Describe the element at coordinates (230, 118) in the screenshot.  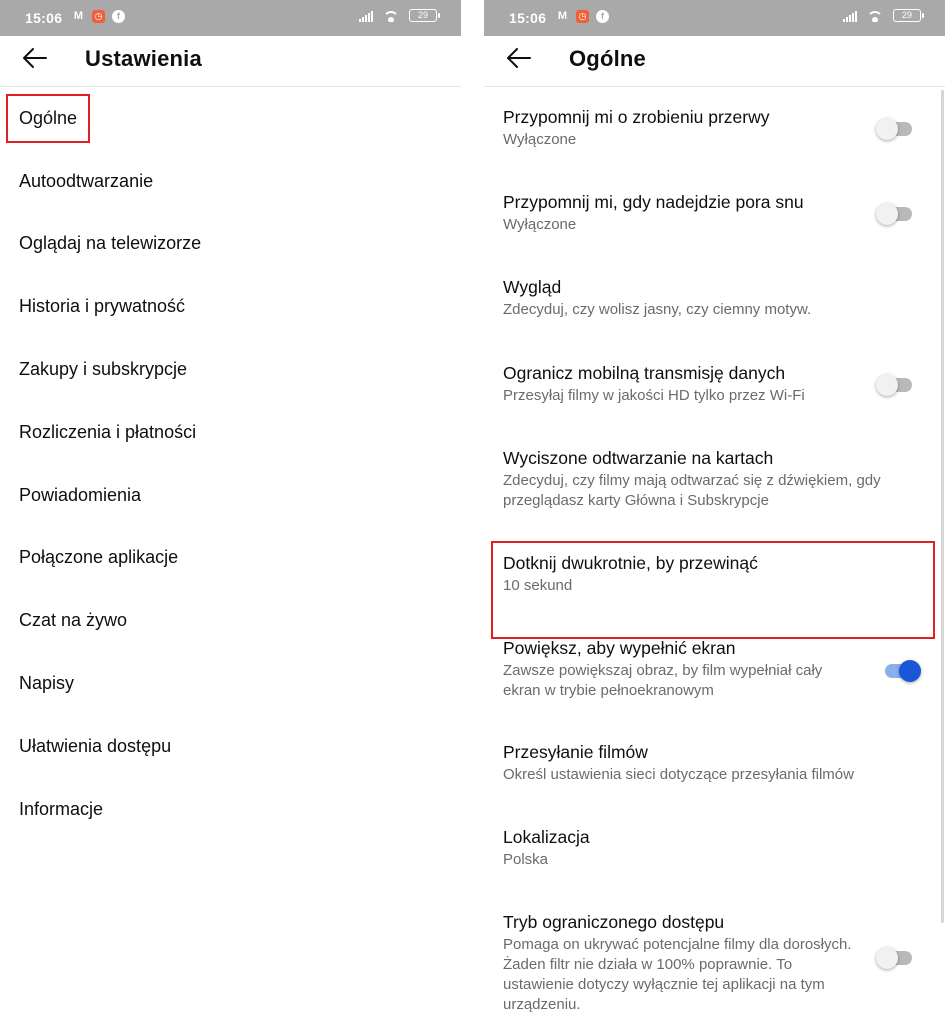
I see `menu-item-general: Ogólne` at that location.